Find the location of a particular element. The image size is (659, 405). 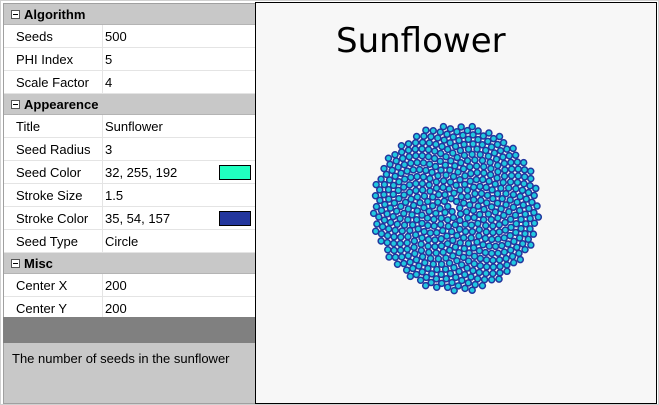

center-y-value: 200 is located at coordinates (179, 308).